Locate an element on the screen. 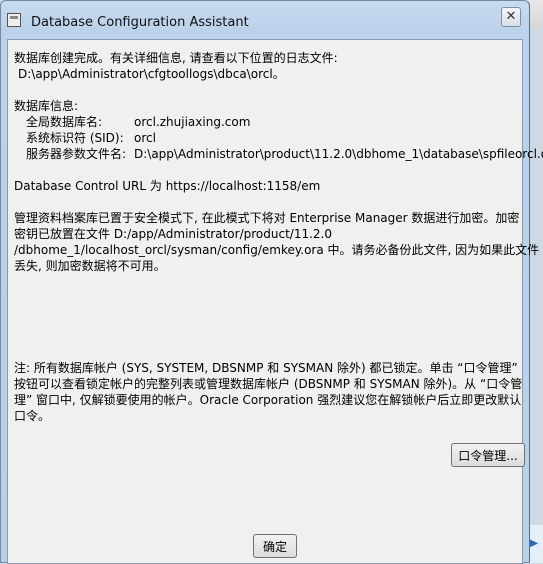 This screenshot has height=564, width=543. info-label: 全局数据库名: is located at coordinates (64, 122).